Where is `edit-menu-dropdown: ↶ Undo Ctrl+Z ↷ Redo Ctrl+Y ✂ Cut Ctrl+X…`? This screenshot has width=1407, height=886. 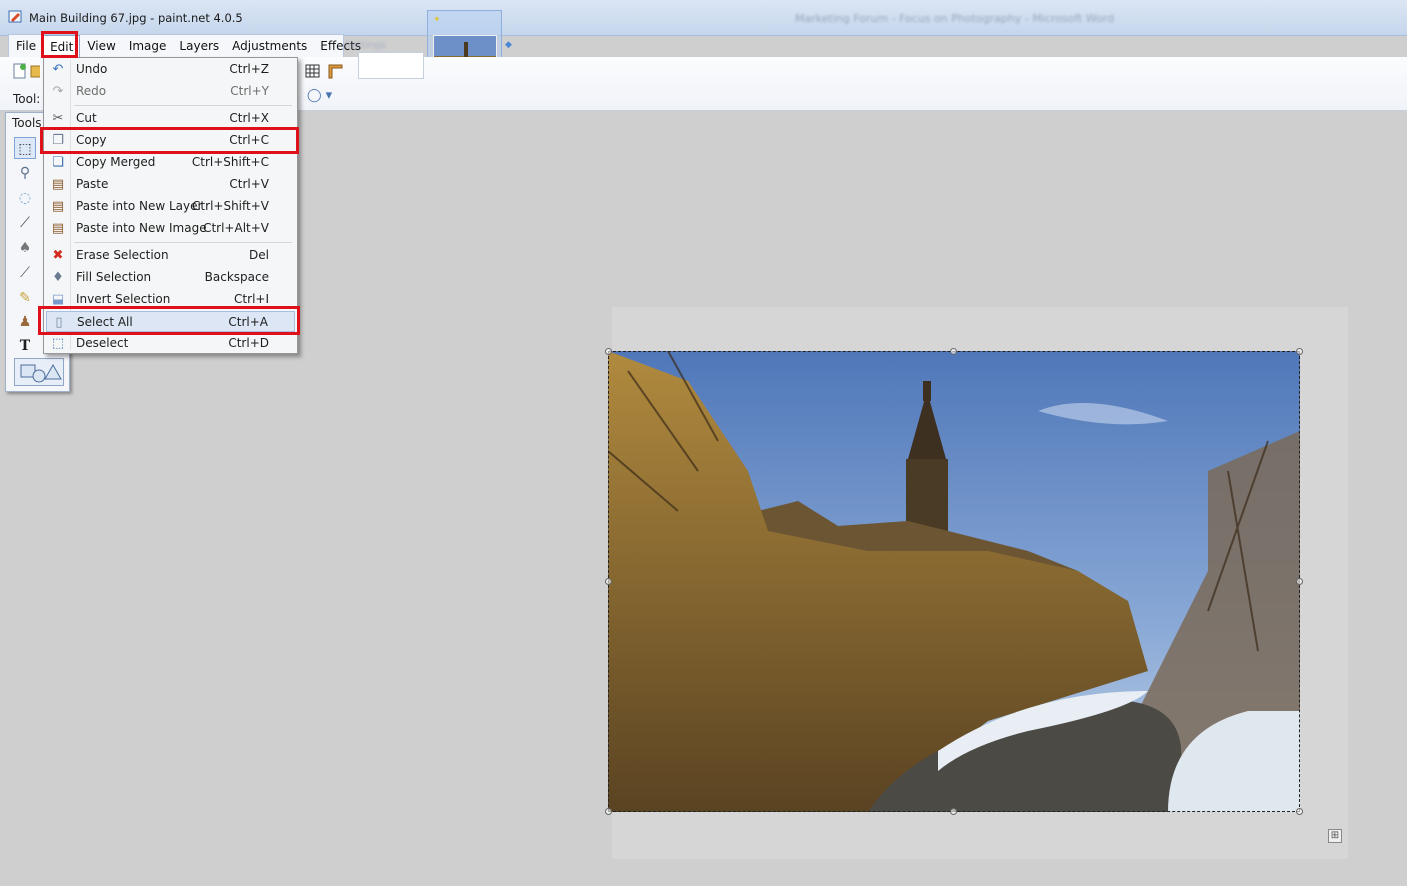
edit-menu-dropdown: ↶ Undo Ctrl+Z ↷ Redo Ctrl+Y ✂ Cut Ctrl+X… is located at coordinates (170, 205).